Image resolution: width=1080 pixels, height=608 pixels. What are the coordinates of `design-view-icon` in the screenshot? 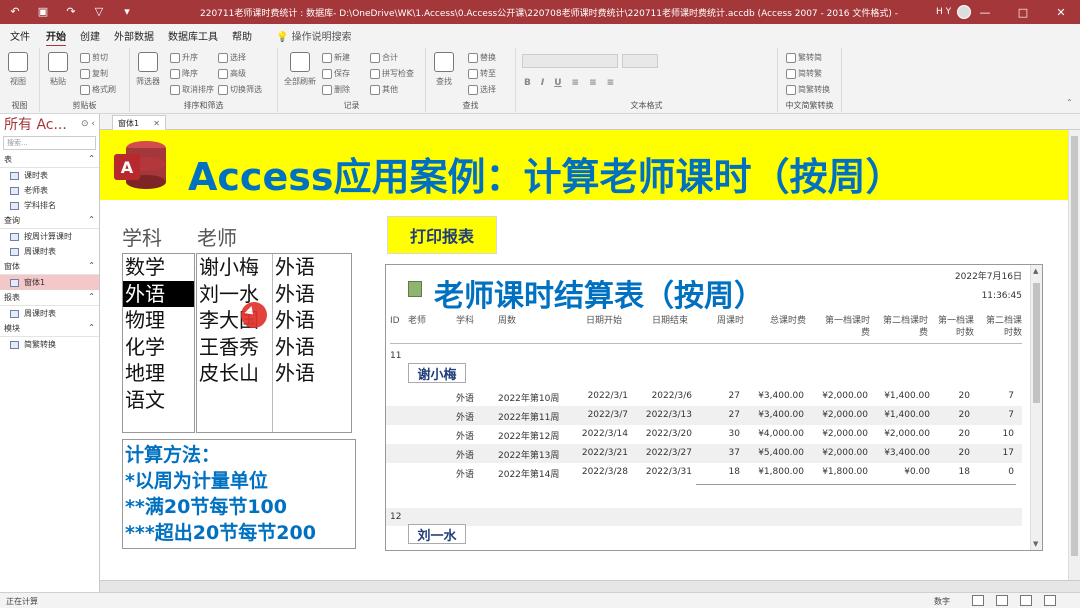 It's located at (1050, 600).